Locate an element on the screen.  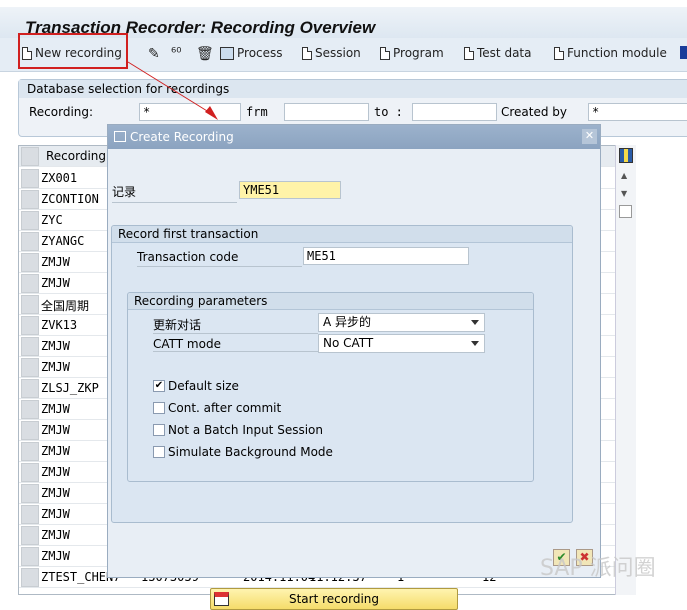
catt-mode-select: No CATT is located at coordinates (401, 343).